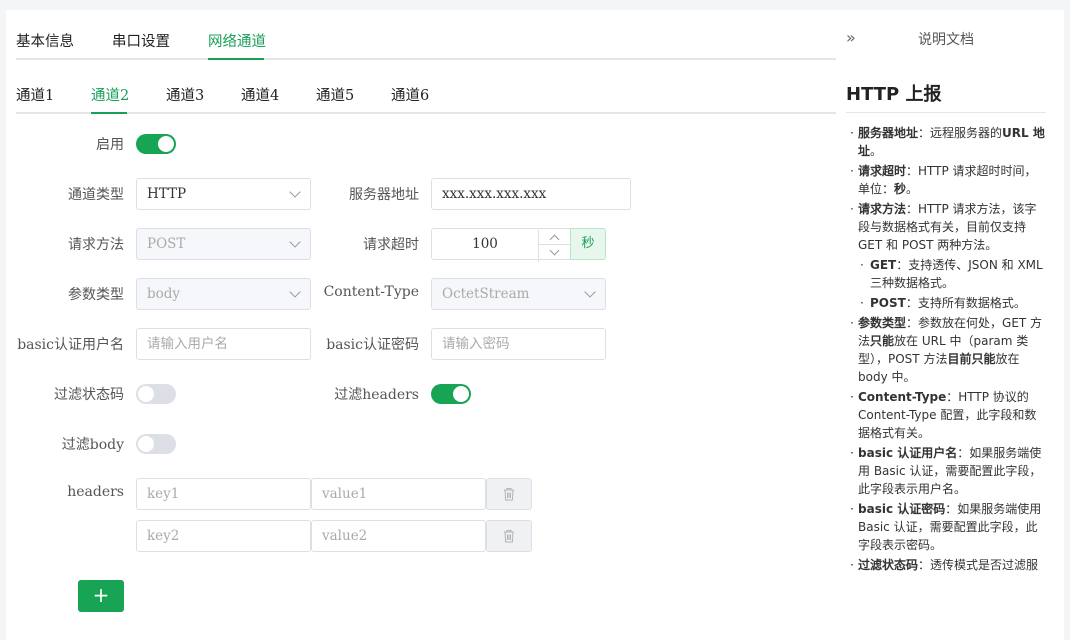  I want to click on param-type-value: body, so click(164, 294).